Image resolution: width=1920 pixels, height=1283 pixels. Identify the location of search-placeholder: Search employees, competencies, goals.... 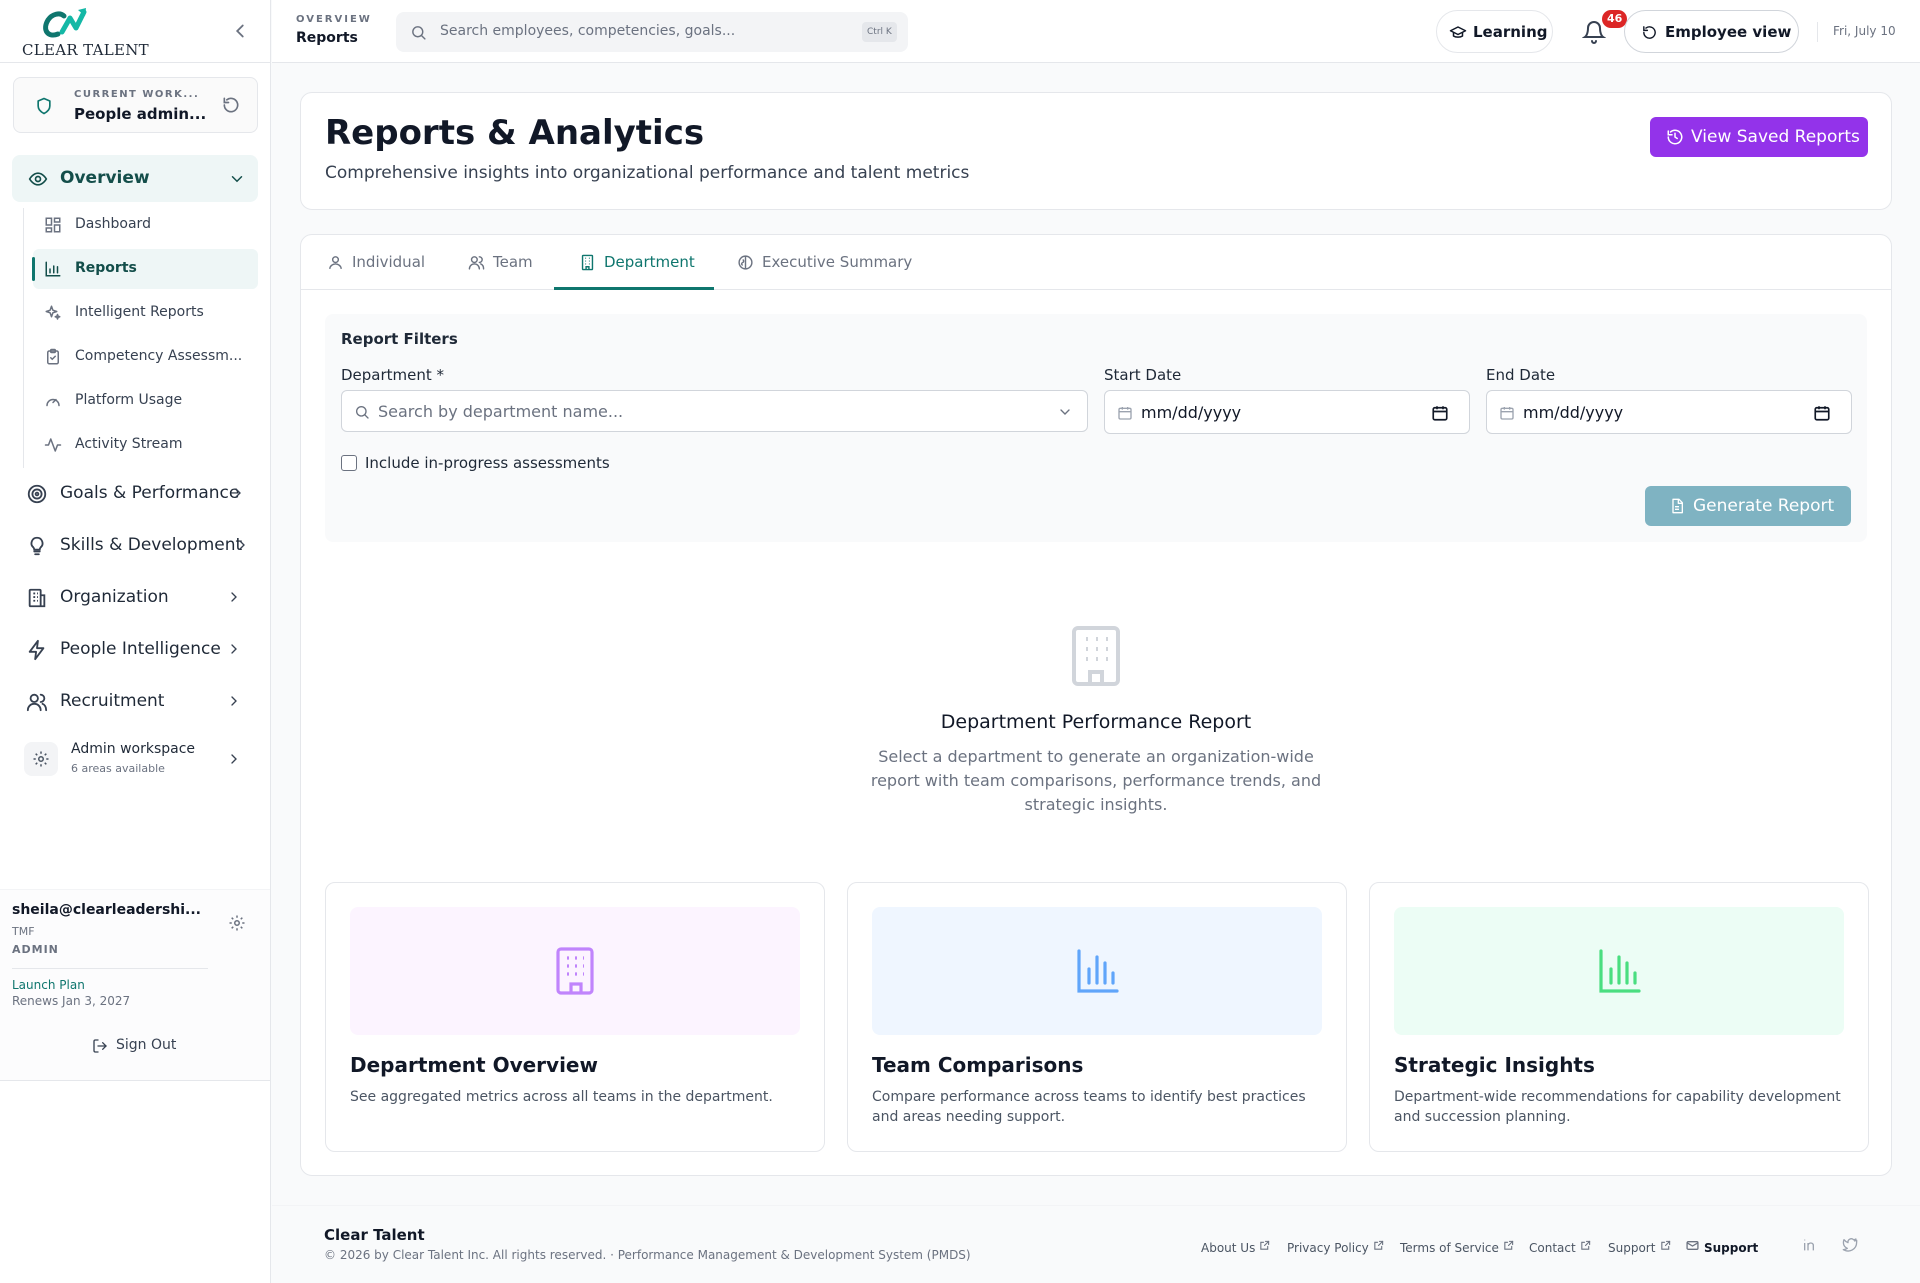
(588, 31).